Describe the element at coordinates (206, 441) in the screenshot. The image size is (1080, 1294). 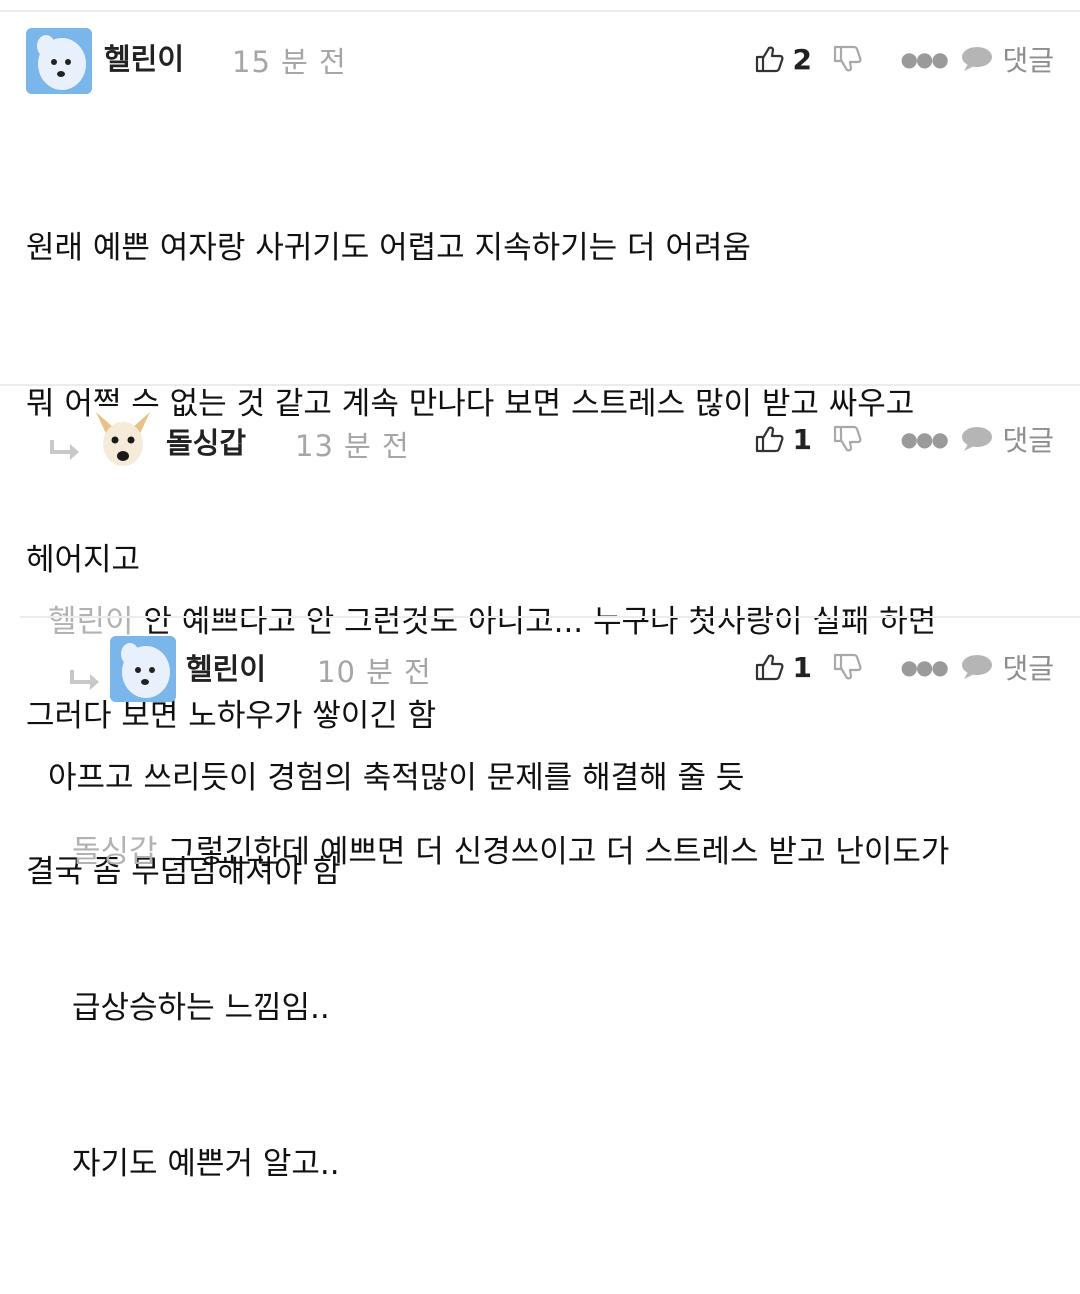
I see `author-name: 돌싱갑` at that location.